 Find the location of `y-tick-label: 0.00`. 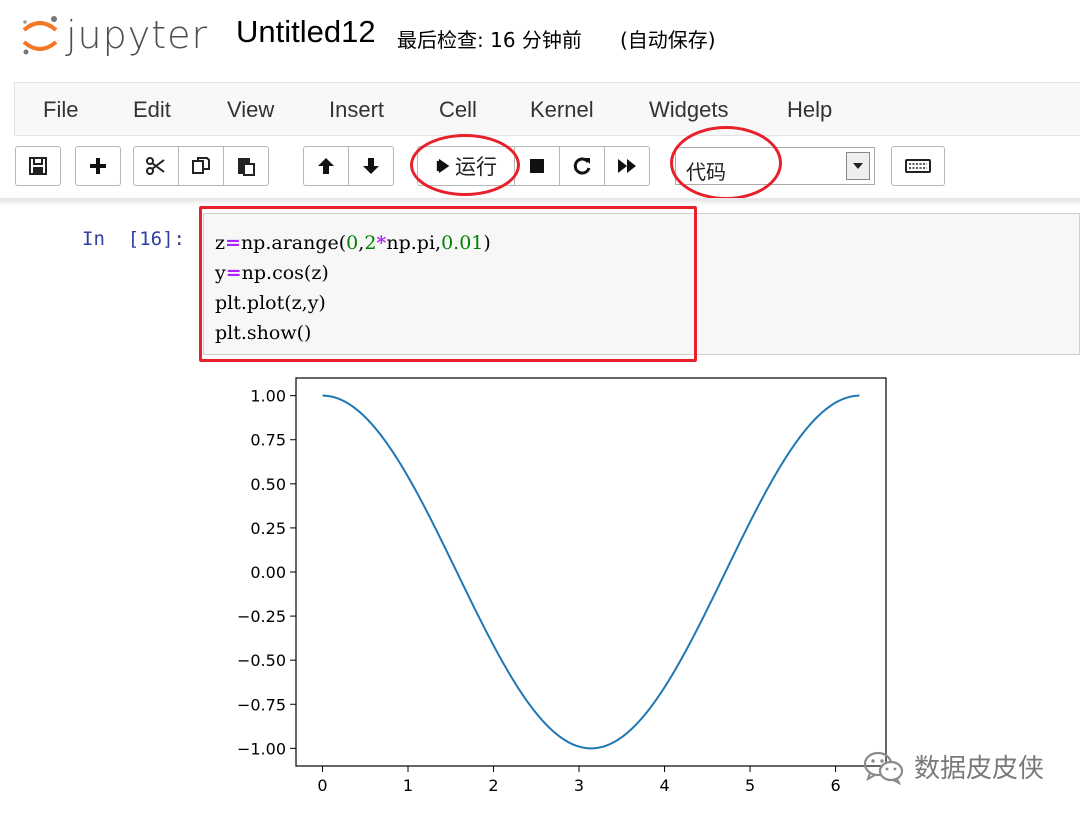

y-tick-label: 0.00 is located at coordinates (268, 572).